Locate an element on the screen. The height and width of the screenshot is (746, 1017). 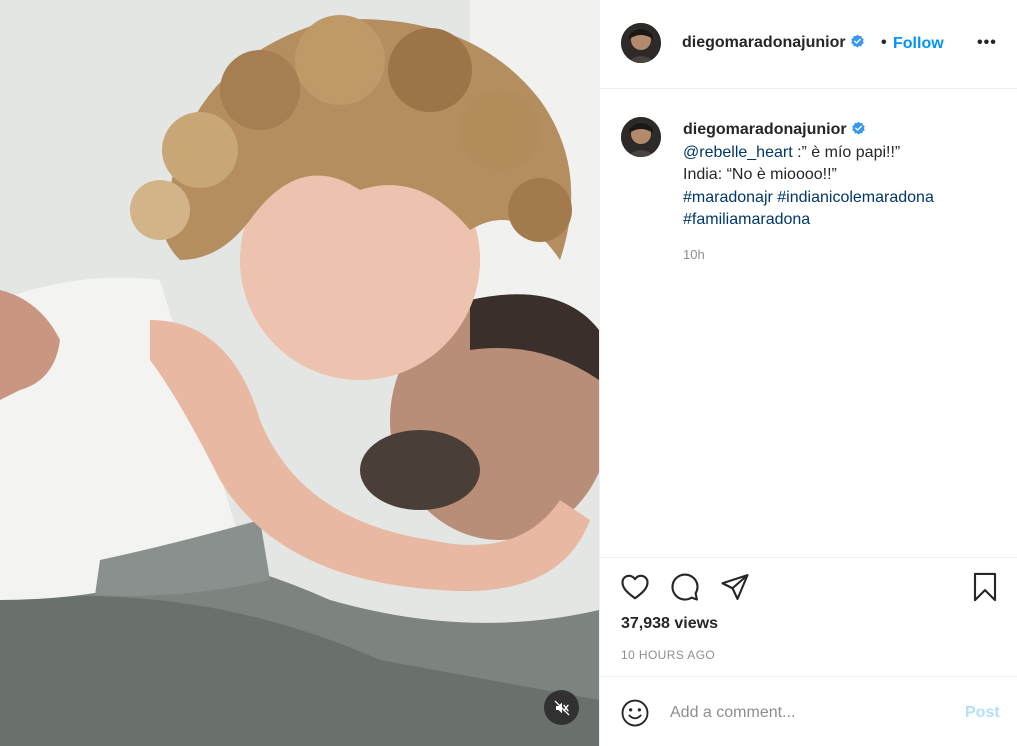
caption-line2: India: “No è mioooo!!” is located at coordinates (760, 174).